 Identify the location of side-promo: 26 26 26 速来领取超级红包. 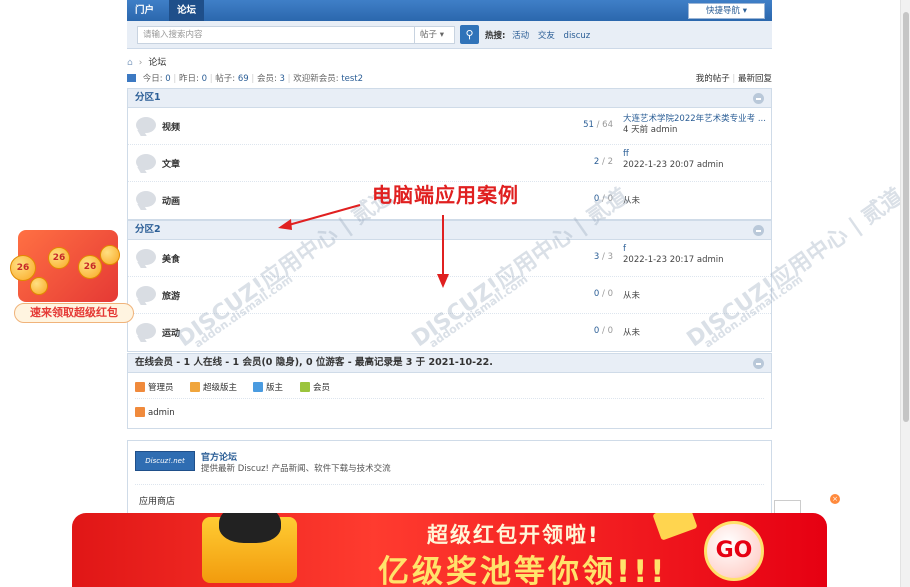
(67, 275).